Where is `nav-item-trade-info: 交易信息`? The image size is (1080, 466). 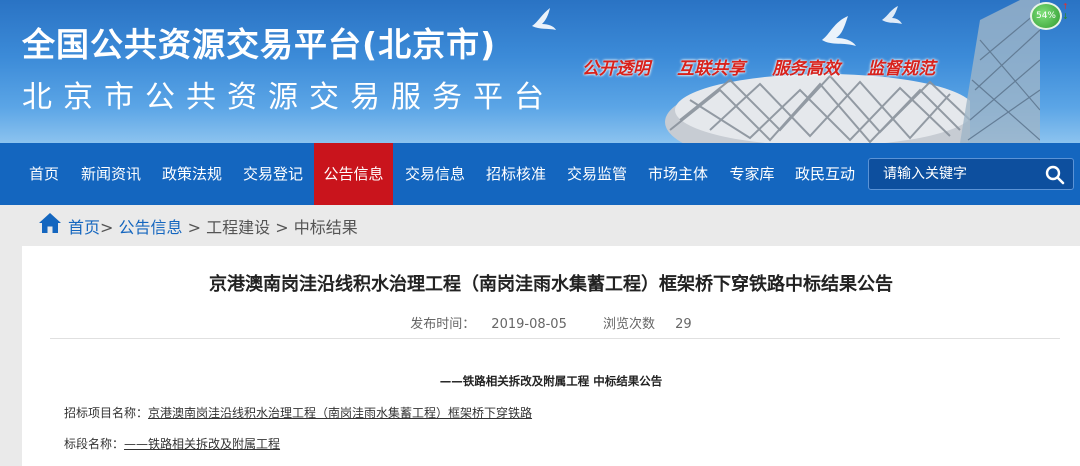
nav-item-trade-info: 交易信息 is located at coordinates (435, 174).